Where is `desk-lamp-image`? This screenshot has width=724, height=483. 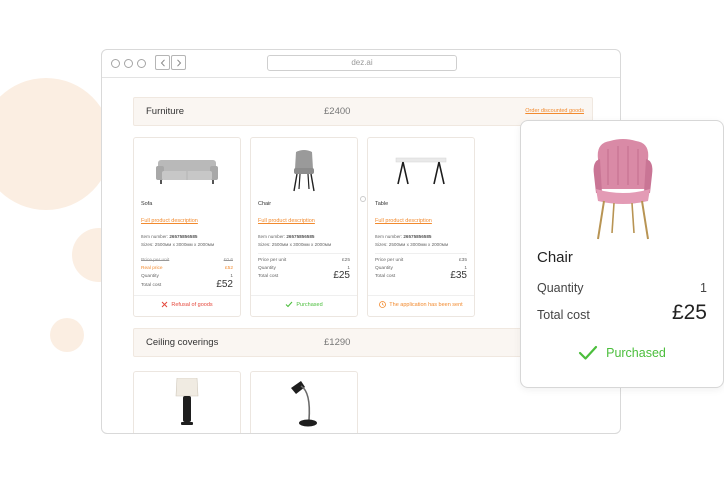 desk-lamp-image is located at coordinates (304, 403).